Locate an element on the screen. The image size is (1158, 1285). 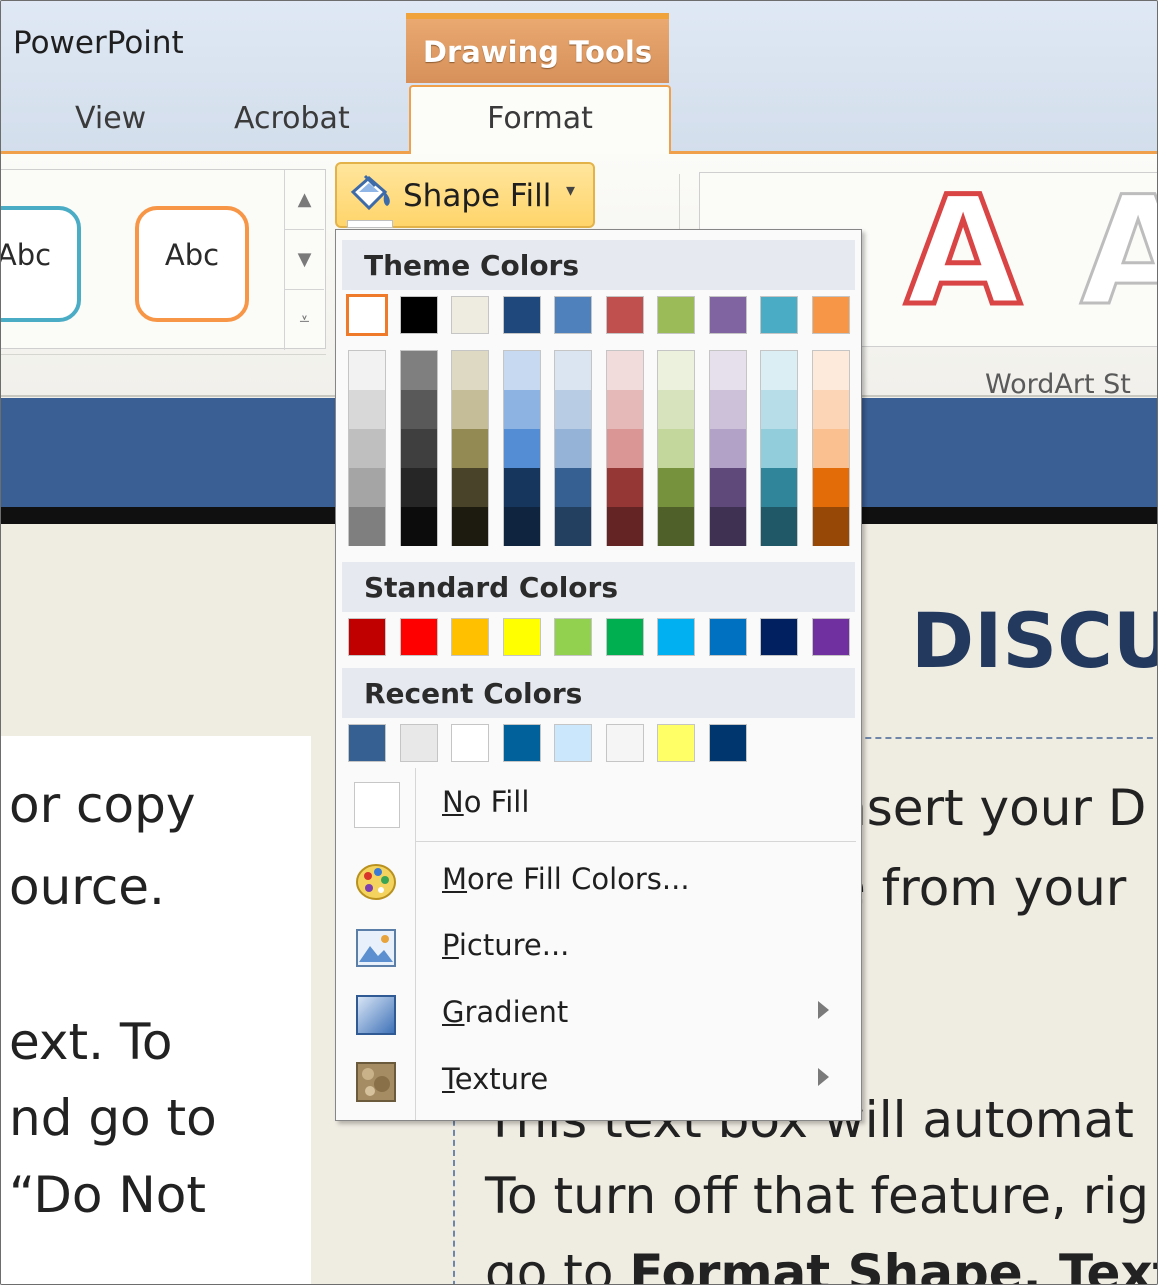
gallery-scroll-down-icon: ▼ is located at coordinates (304, 260).